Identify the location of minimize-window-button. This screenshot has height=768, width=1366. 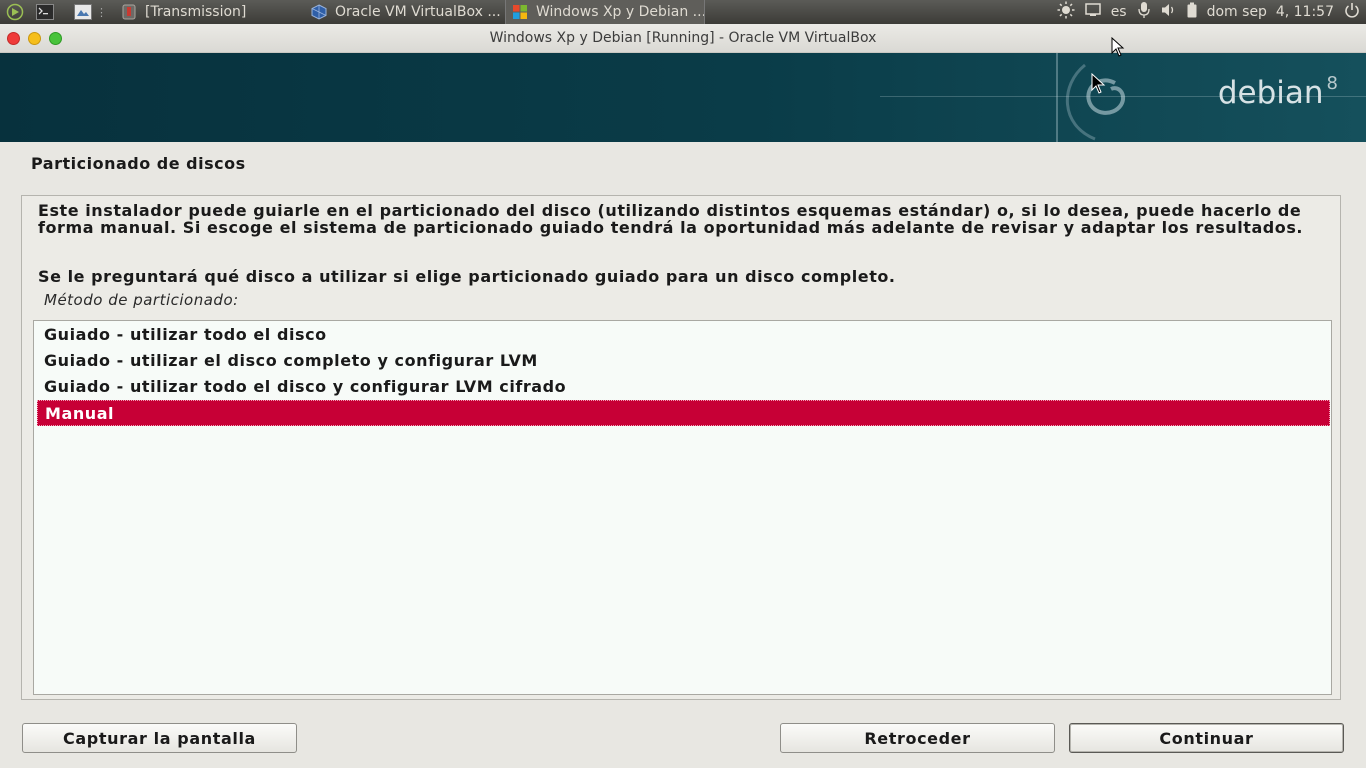
(34, 38).